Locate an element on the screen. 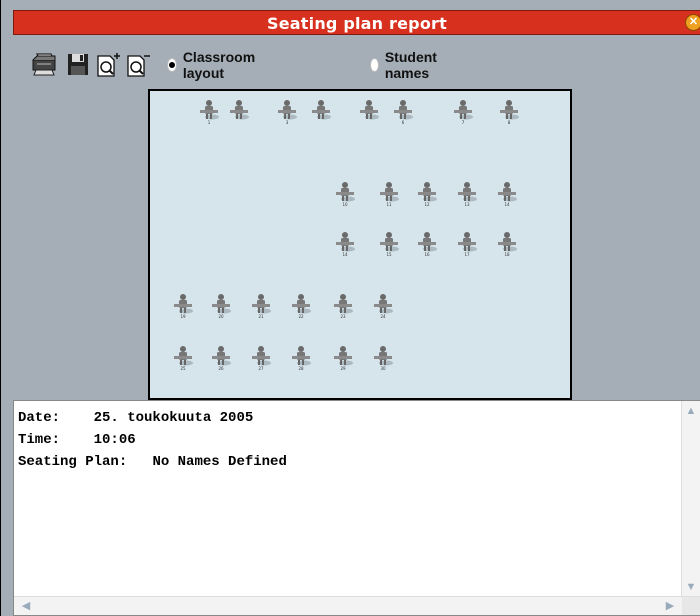 The width and height of the screenshot is (700, 616). close-icon: ✕ is located at coordinates (692, 22).